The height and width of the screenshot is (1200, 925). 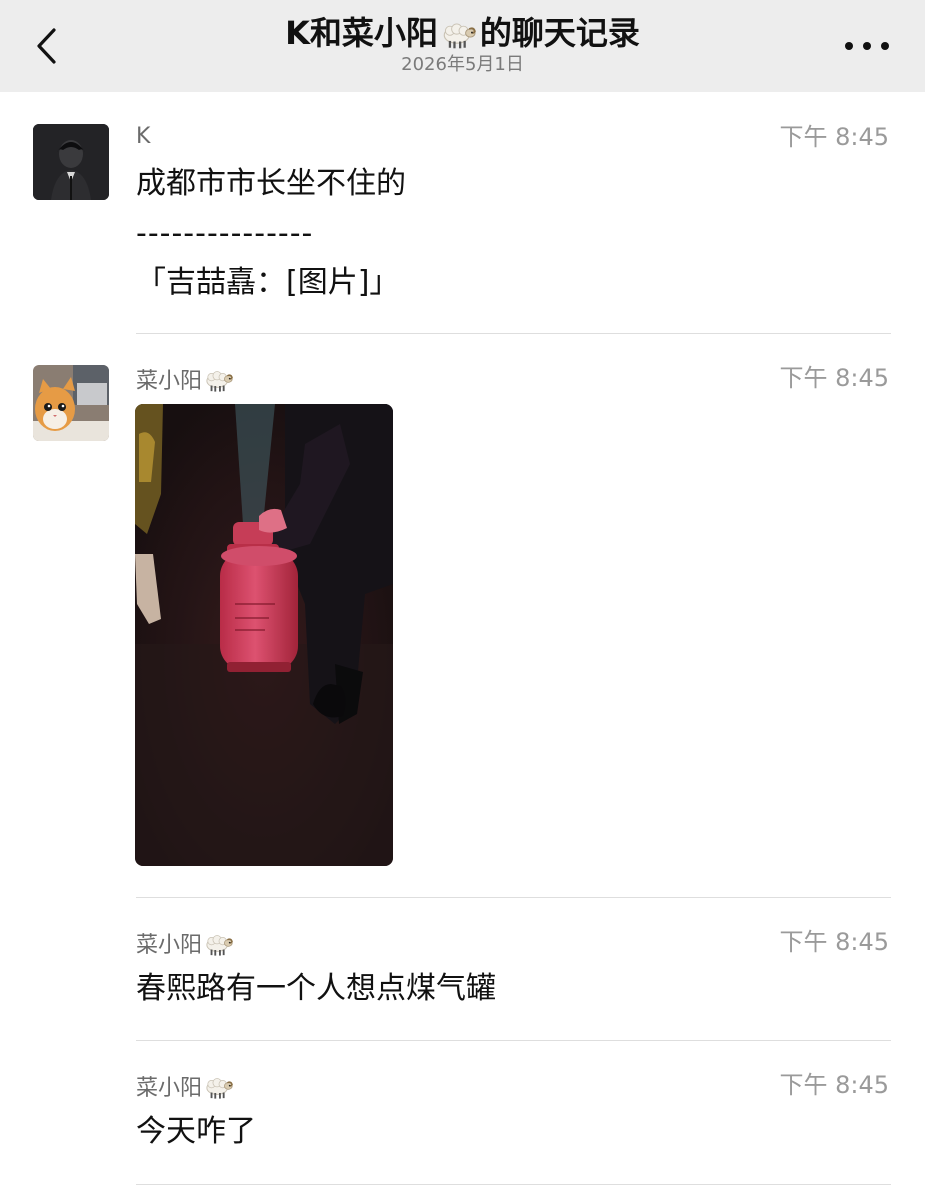 I want to click on page-title: K和菜小阳 的聊天记录, so click(x=462, y=33).